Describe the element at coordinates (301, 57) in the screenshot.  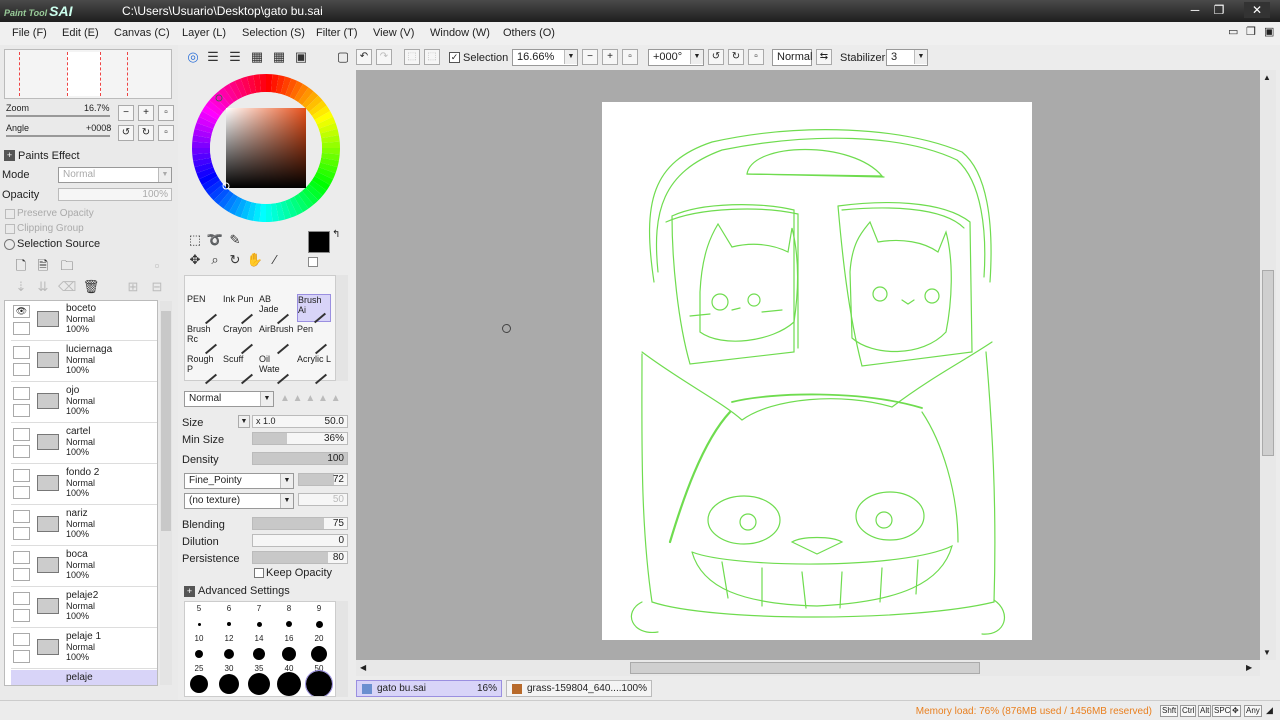
I see `user-swatch-icon: ▣` at that location.